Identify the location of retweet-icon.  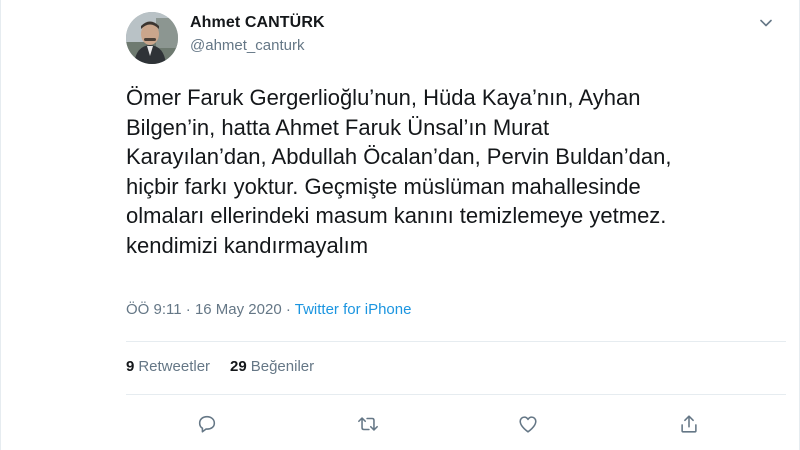
(368, 424).